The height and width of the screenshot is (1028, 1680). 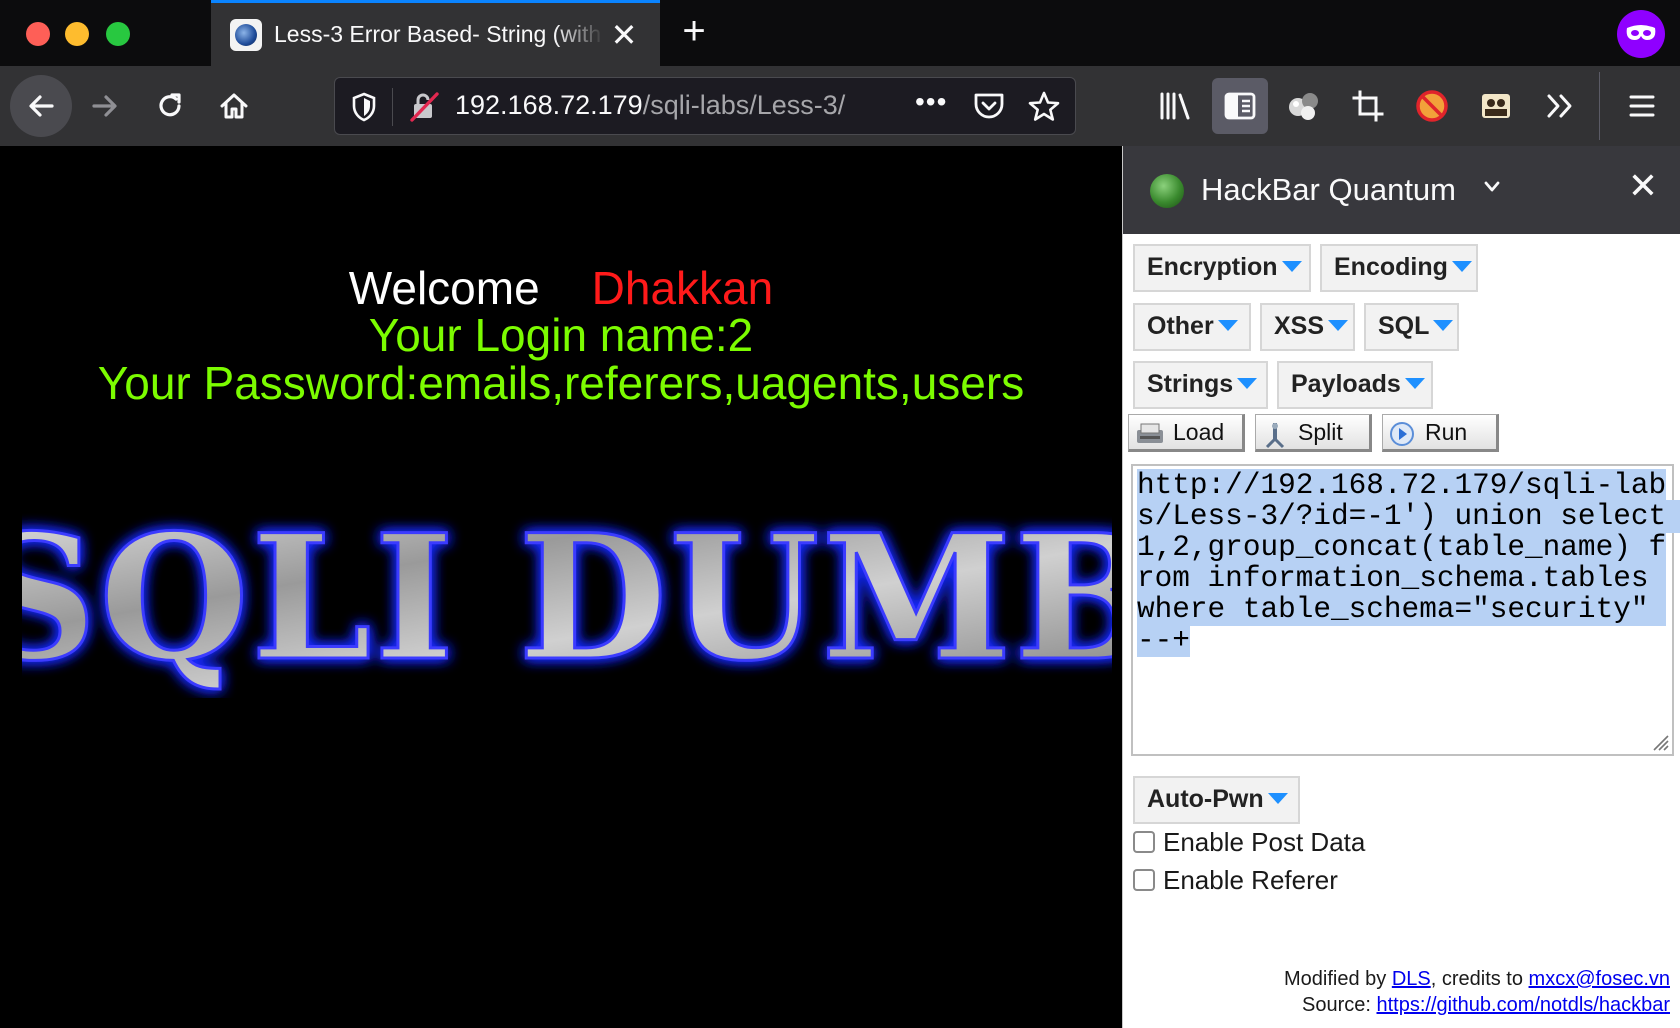 I want to click on chevron-down-icon, so click(x=1492, y=187).